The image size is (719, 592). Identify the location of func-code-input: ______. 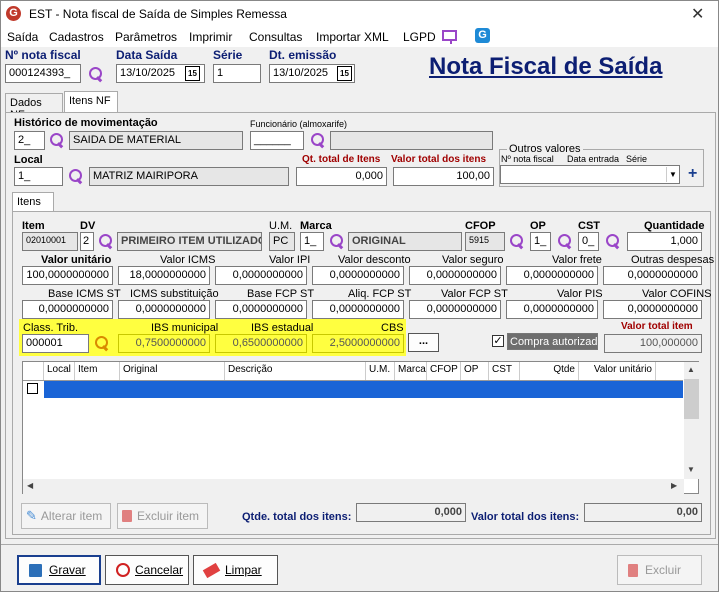
(277, 140).